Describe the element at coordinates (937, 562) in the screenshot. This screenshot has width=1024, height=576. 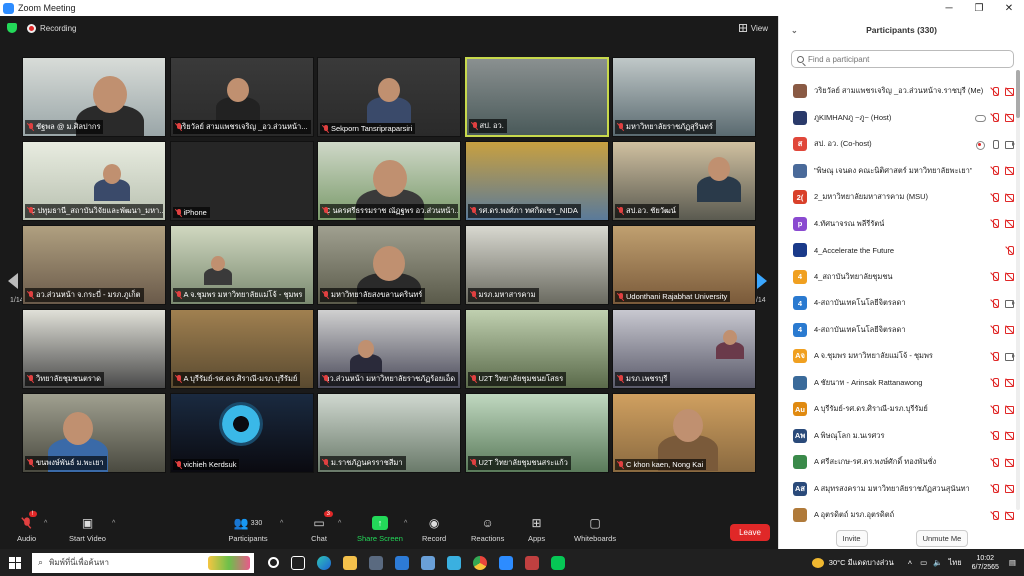
I see `speaker-icon: 🔈` at that location.